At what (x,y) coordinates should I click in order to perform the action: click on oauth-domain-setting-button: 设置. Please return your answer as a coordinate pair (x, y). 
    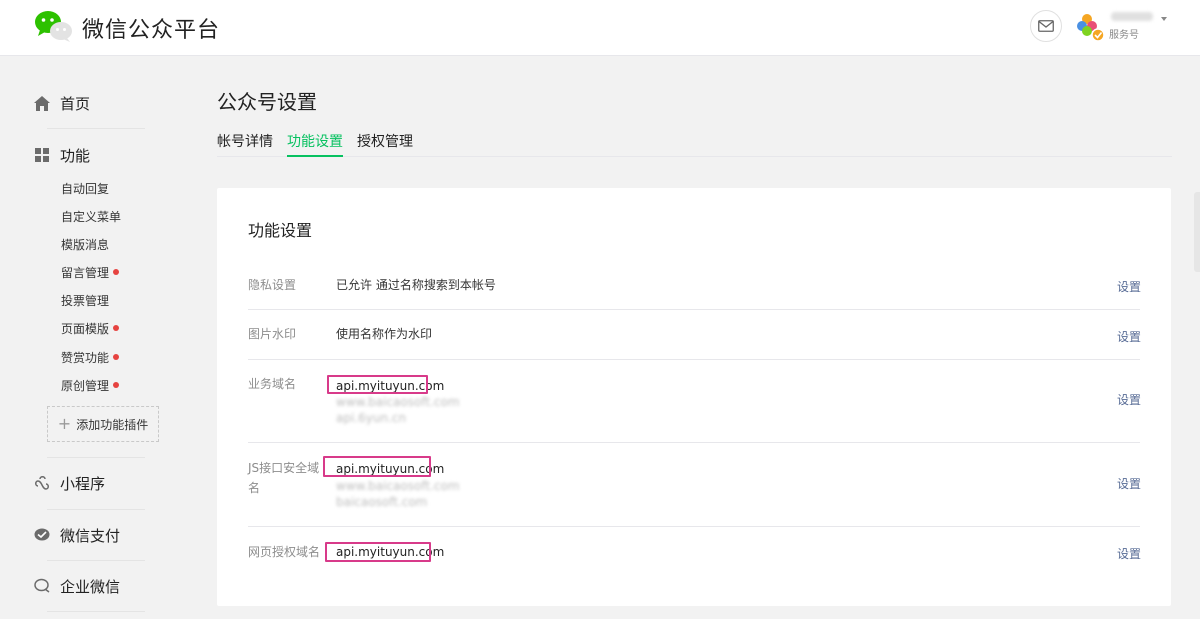
    Looking at the image, I should click on (1129, 553).